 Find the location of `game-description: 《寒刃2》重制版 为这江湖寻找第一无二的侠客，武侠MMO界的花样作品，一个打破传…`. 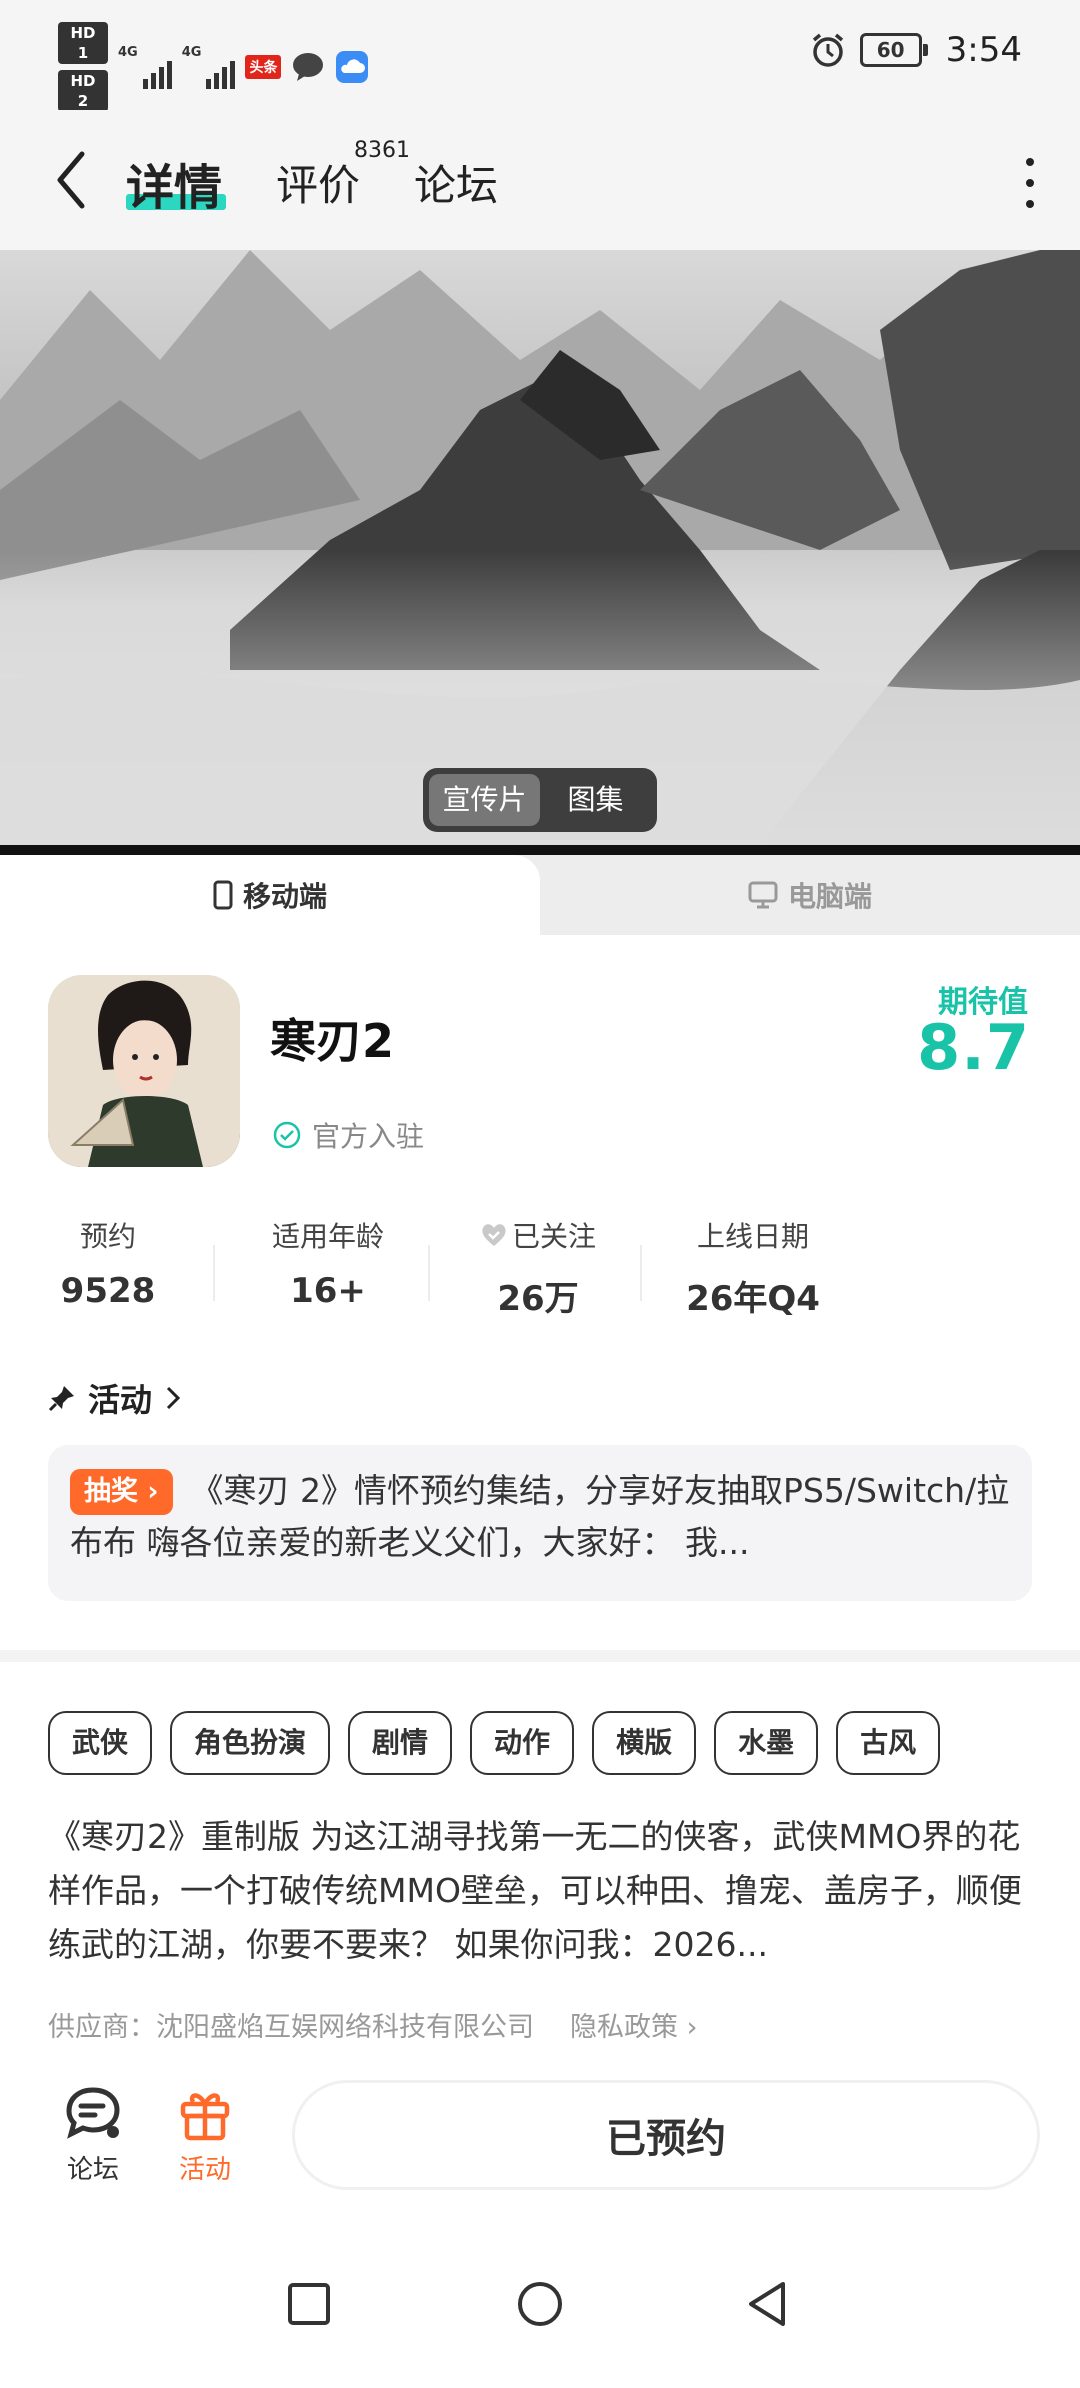

game-description: 《寒刃2》重制版 为这江湖寻找第一无二的侠客，武侠MMO界的花样作品，一个打破传… is located at coordinates (543, 1891).